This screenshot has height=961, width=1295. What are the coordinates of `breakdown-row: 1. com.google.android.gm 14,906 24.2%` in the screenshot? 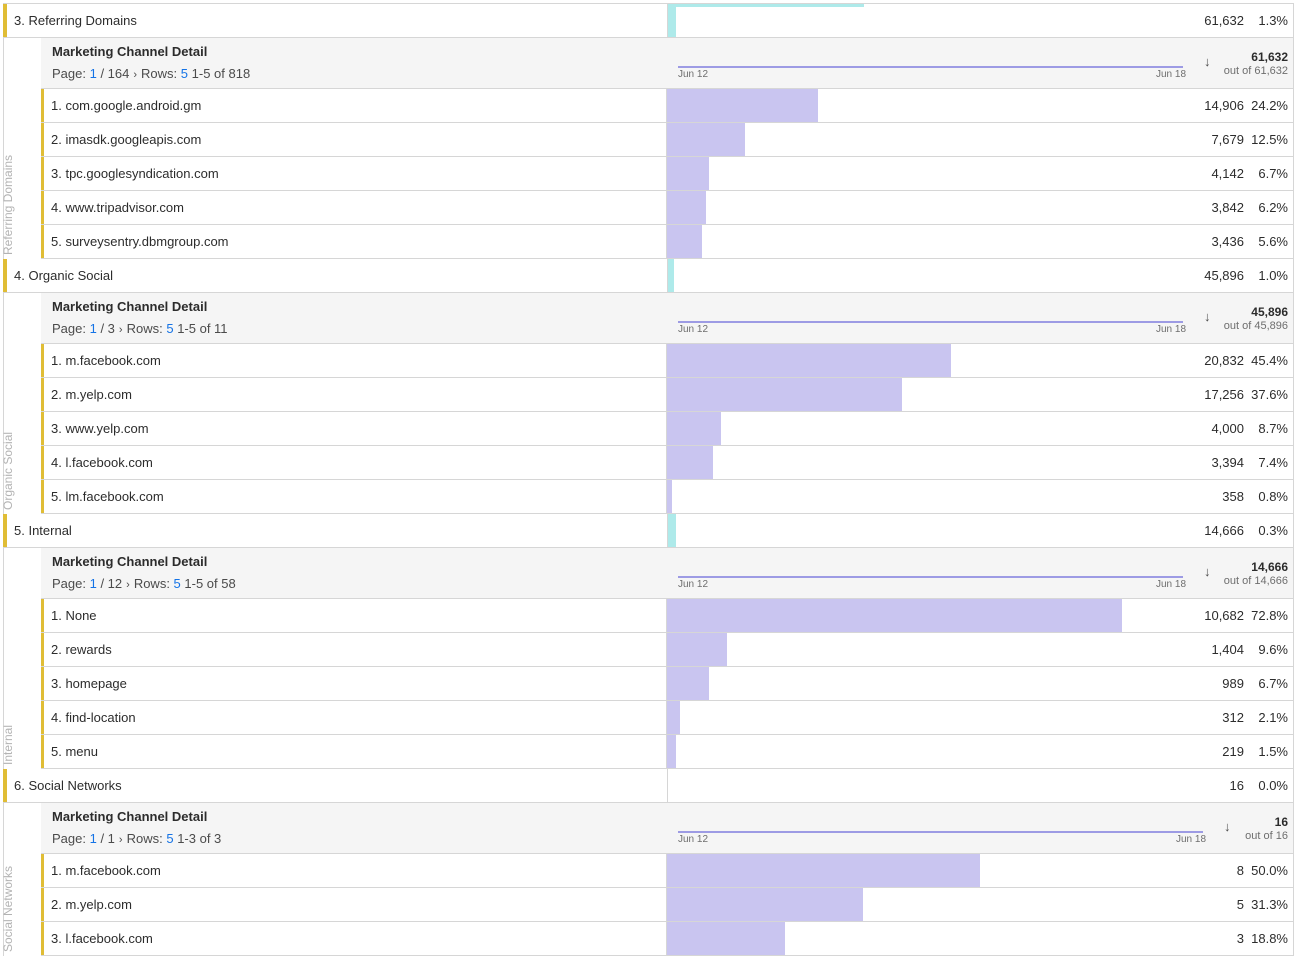 It's located at (667, 106).